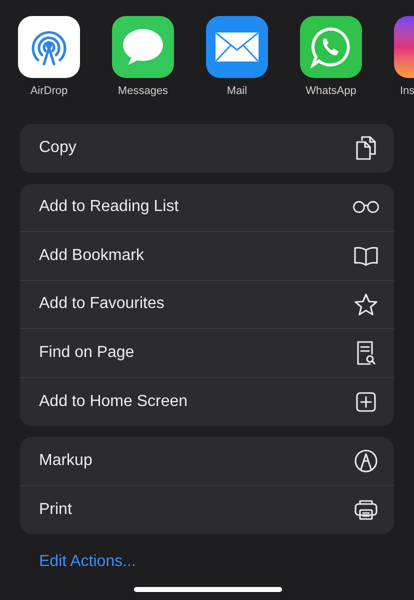 This screenshot has height=600, width=414. Describe the element at coordinates (65, 460) in the screenshot. I see `action-label: Markup` at that location.